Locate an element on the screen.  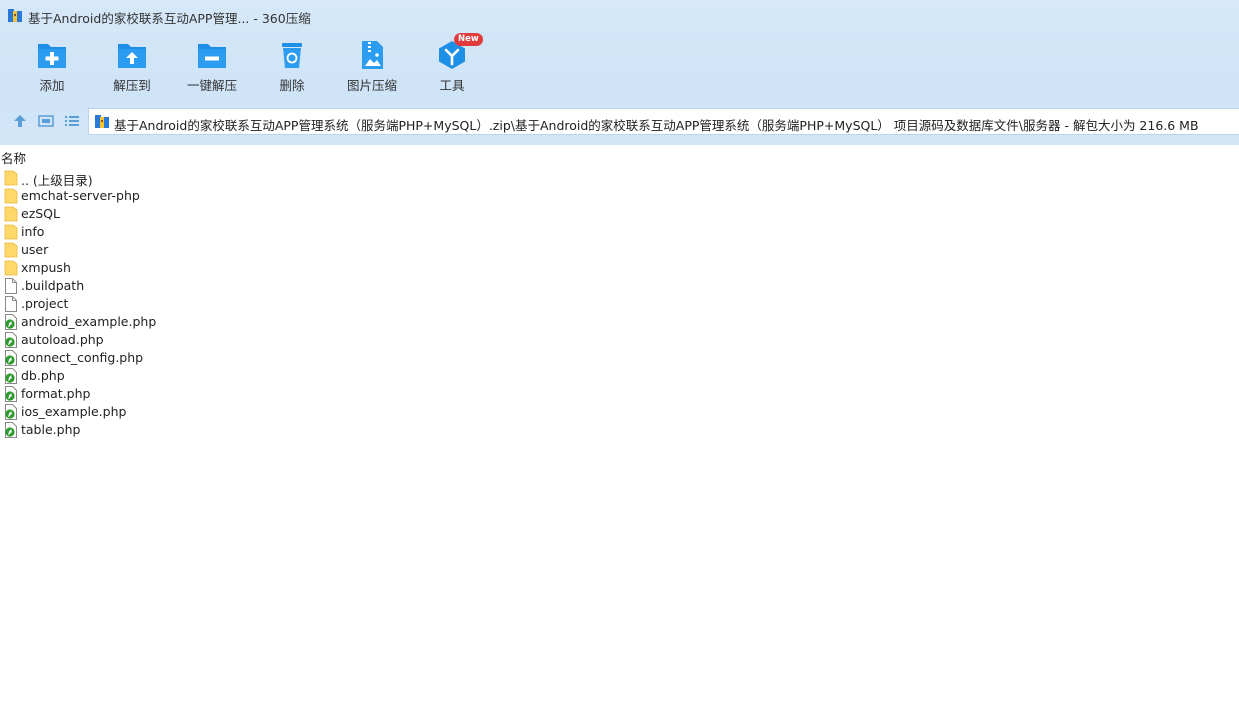
one-click-extract-label: 一键解压 is located at coordinates (211, 85).